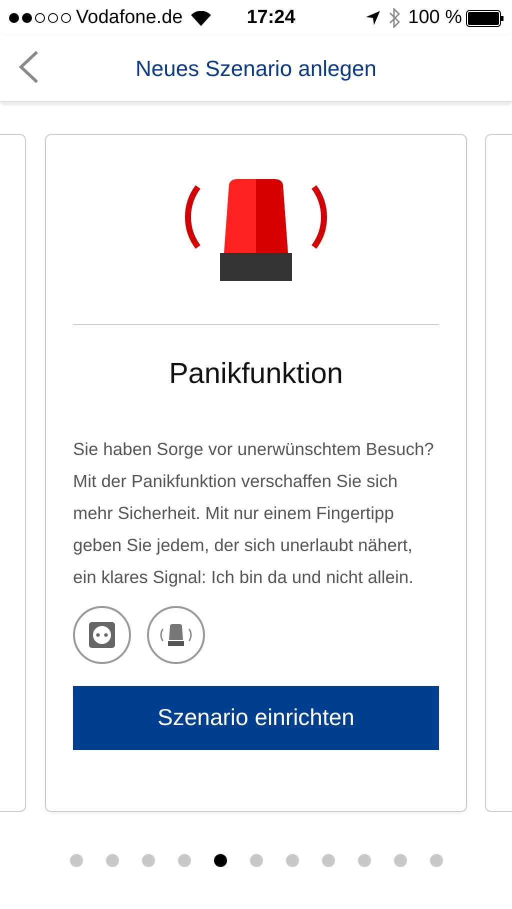  Describe the element at coordinates (129, 18) in the screenshot. I see `carrier-name: Vodafone.de` at that location.